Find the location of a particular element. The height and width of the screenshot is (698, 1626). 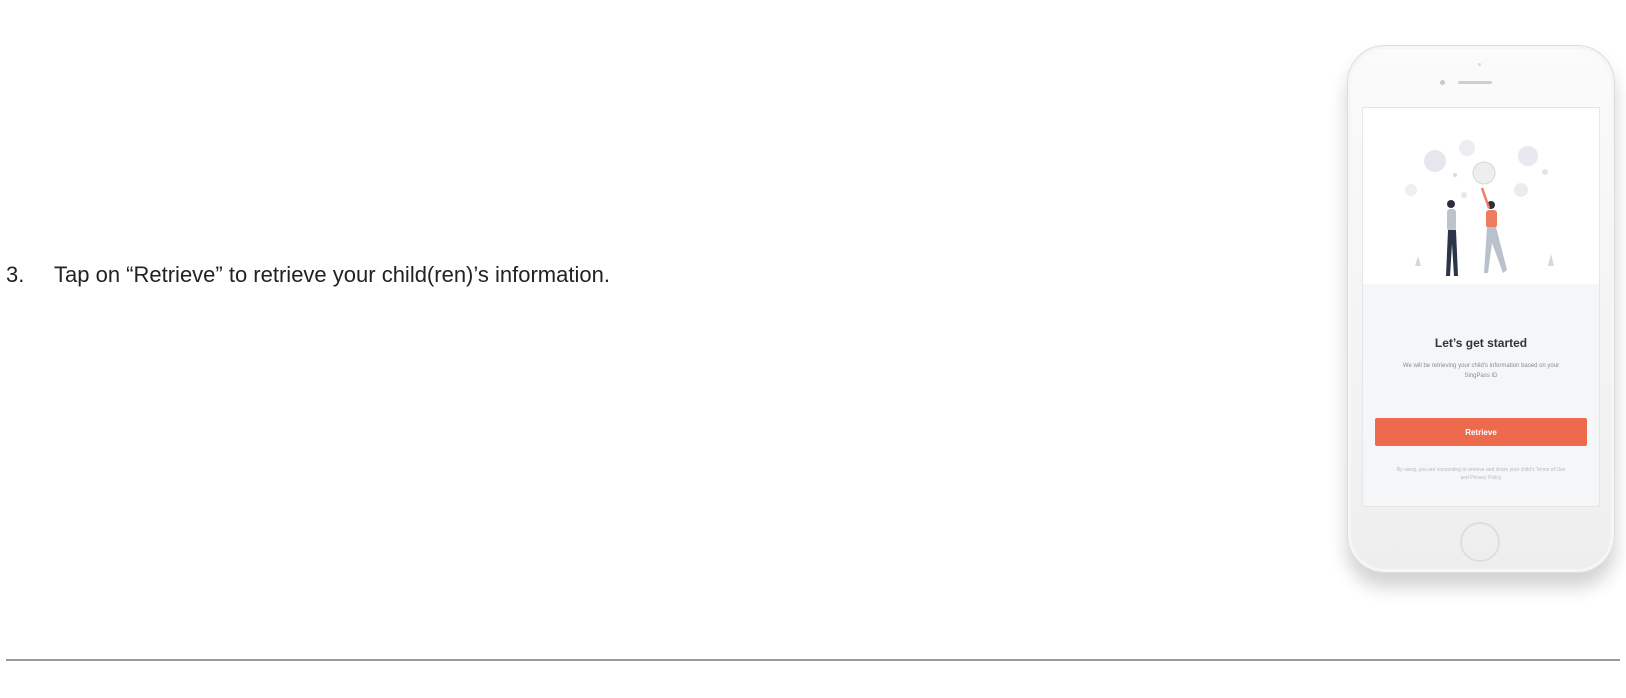

onboarding-illustration is located at coordinates (1479, 208).